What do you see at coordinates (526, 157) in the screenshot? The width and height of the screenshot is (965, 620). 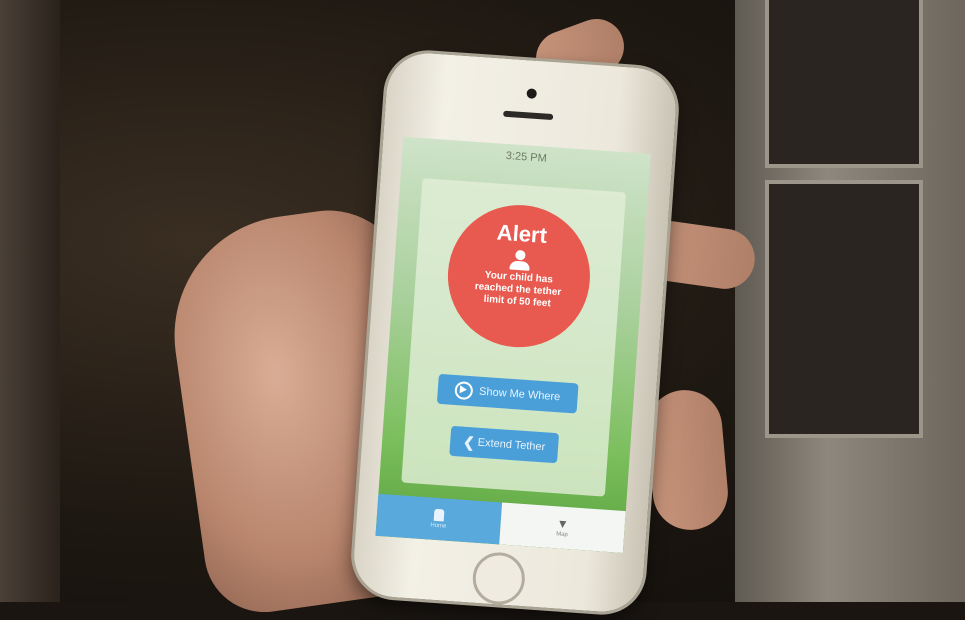 I see `status-time: 3:25 PM` at bounding box center [526, 157].